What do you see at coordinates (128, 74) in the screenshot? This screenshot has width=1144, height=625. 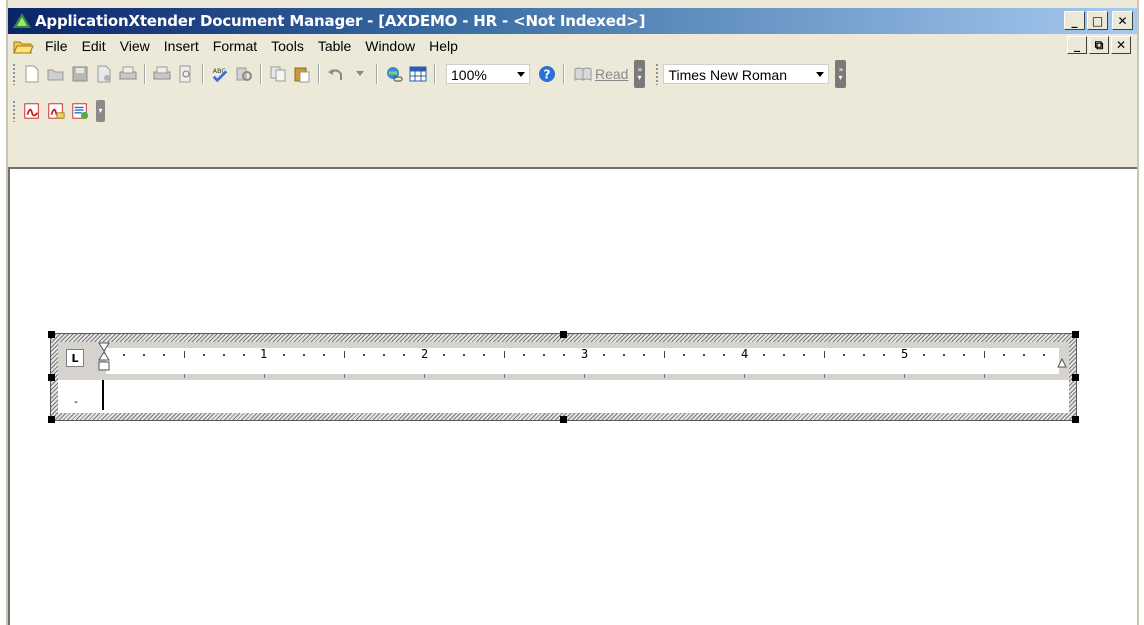 I see `print-setup-icon` at bounding box center [128, 74].